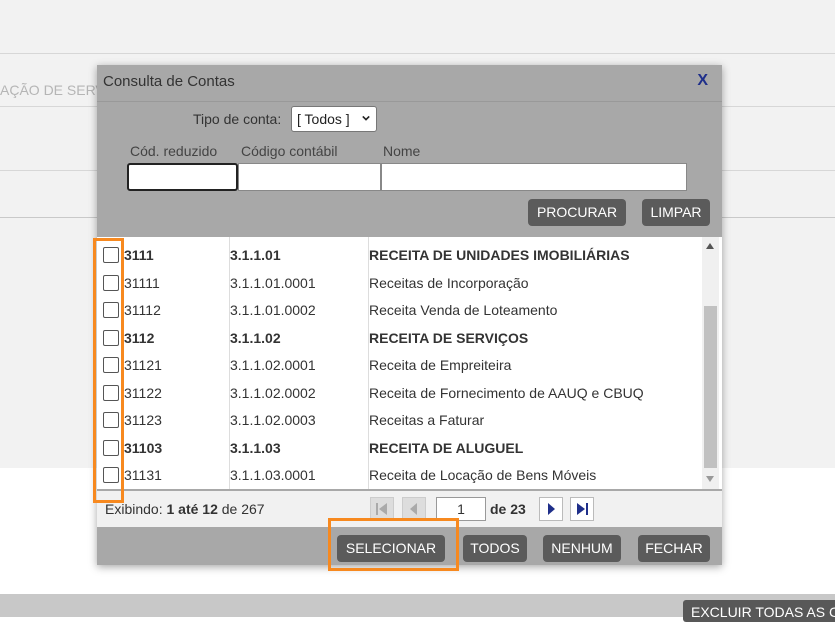  I want to click on row-codigo-contabil: 3.1.1.03, so click(255, 447).